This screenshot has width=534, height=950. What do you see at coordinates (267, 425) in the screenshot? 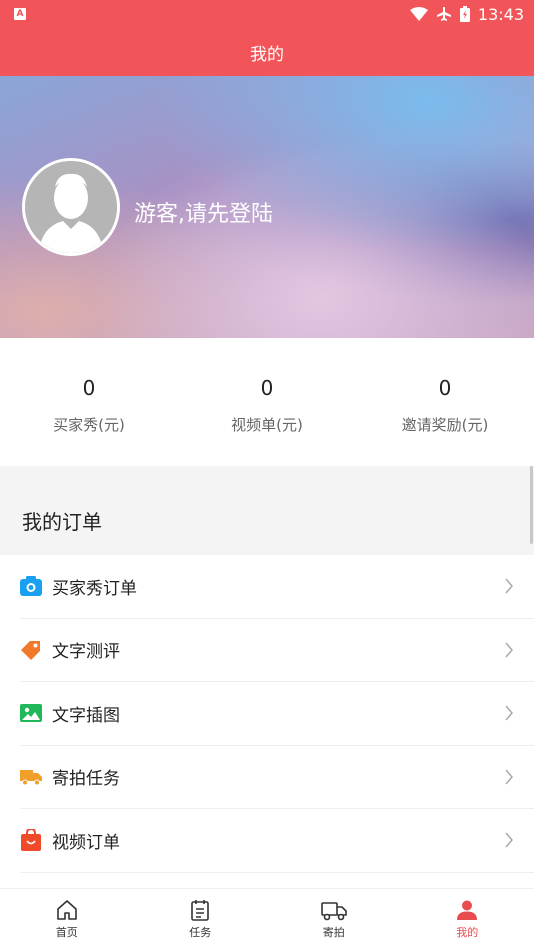
I see `stat-label: 视频单(元)` at bounding box center [267, 425].